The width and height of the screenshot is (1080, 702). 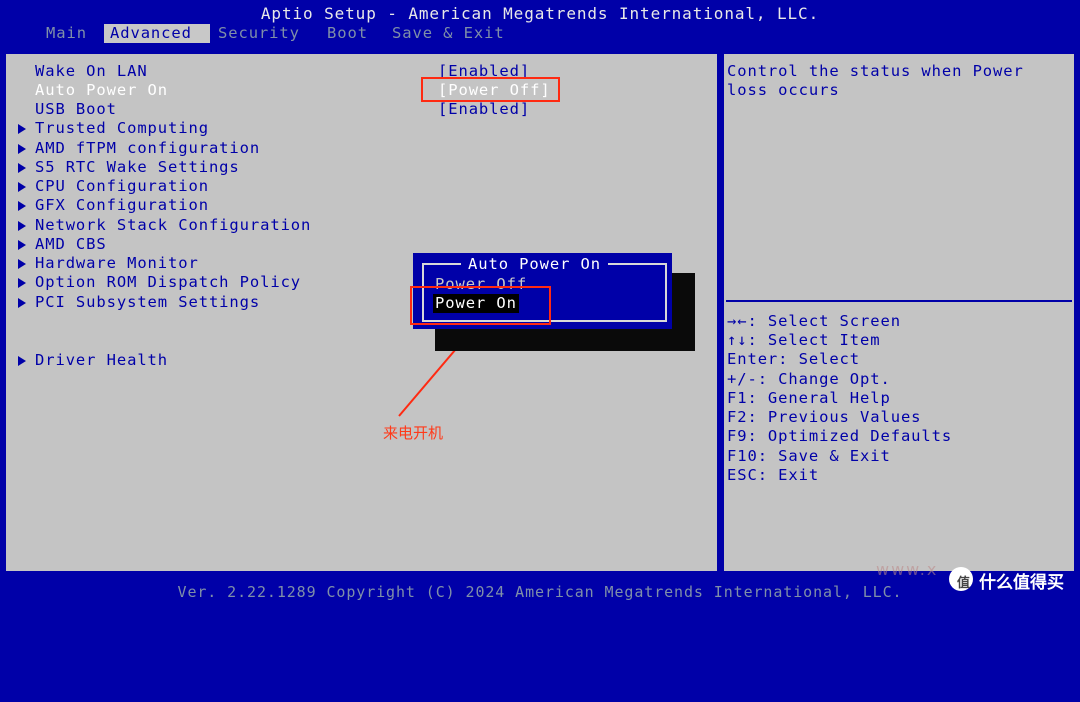 I want to click on annotation-note: 来电开机, so click(x=413, y=433).